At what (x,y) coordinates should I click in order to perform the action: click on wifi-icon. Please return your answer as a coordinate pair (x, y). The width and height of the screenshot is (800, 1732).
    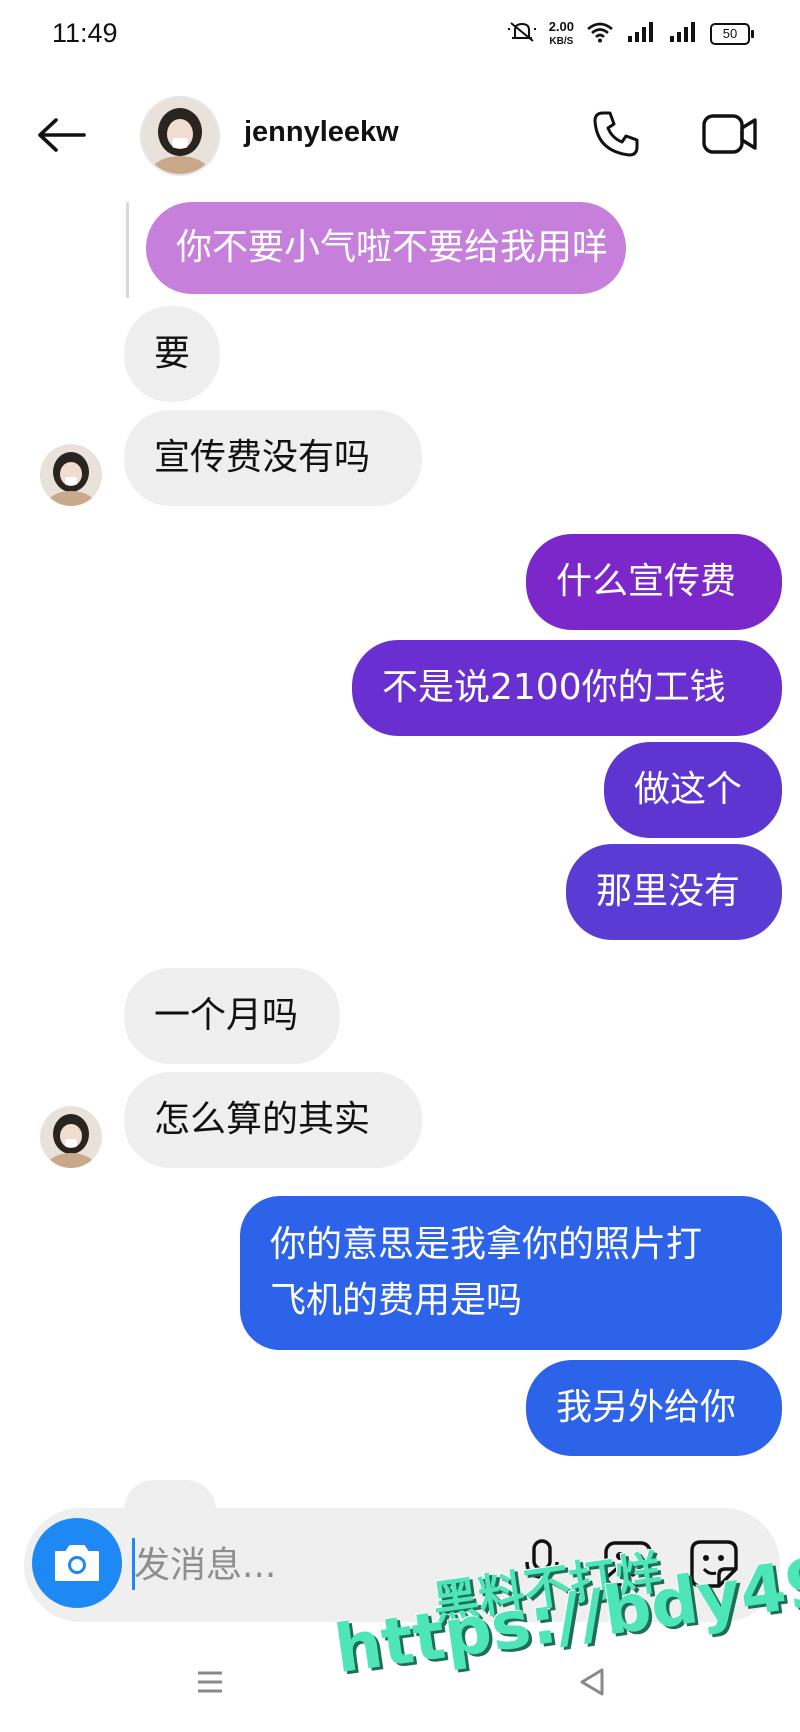
    Looking at the image, I should click on (600, 34).